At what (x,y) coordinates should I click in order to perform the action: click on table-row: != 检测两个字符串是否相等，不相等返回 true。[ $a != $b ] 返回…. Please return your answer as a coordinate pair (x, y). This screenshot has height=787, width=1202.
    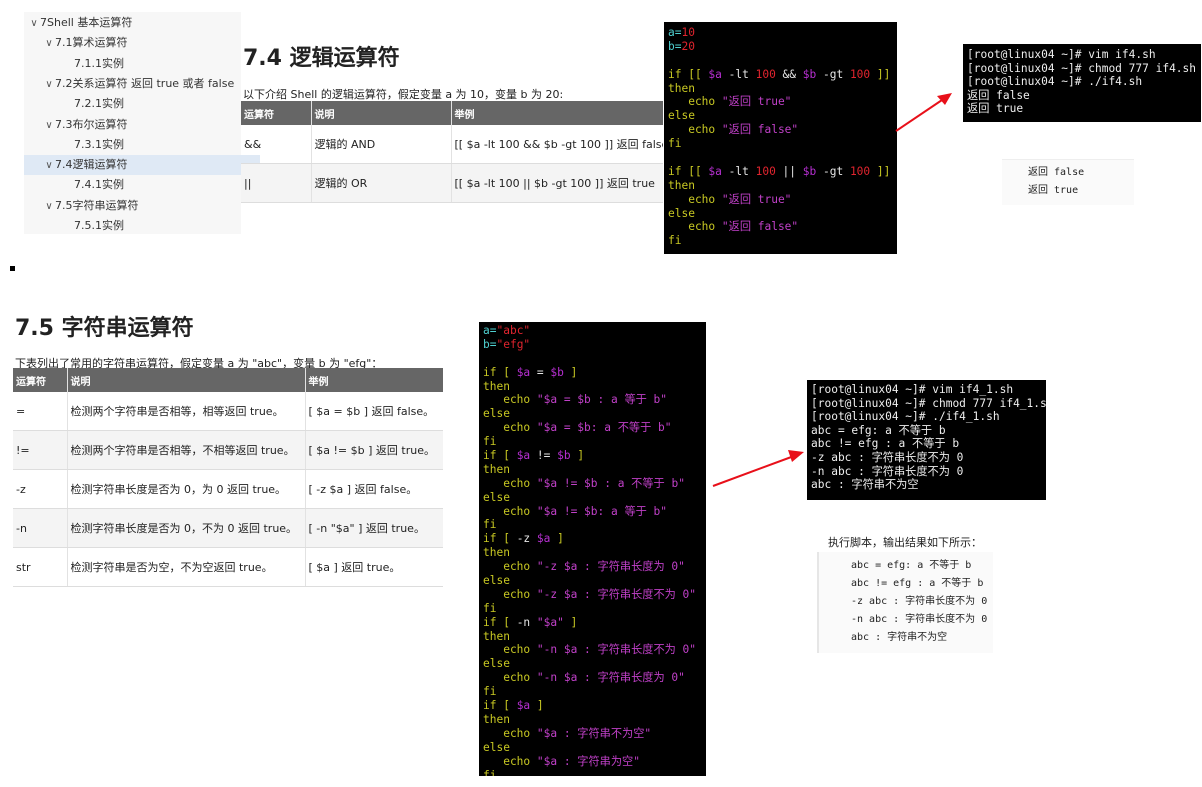
    Looking at the image, I should click on (228, 450).